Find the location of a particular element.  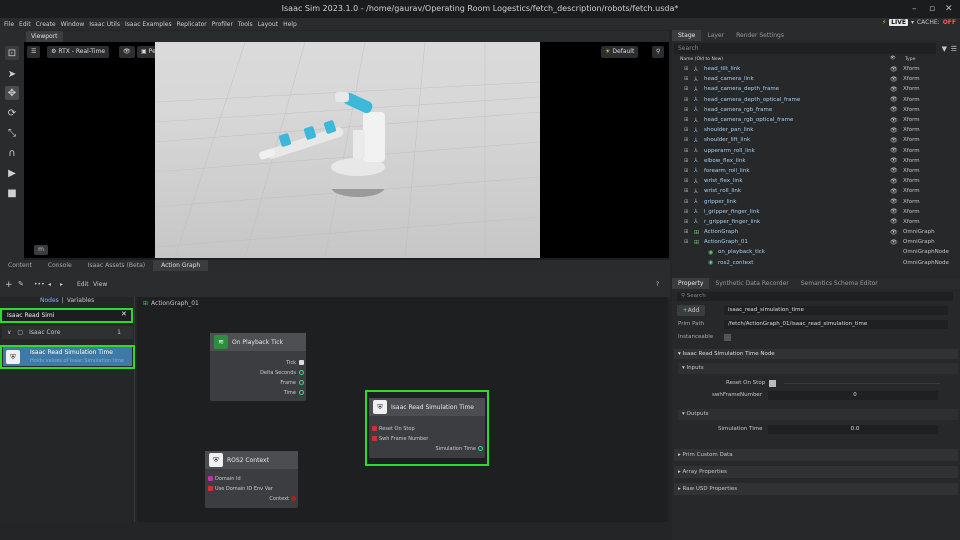

live-badge: LIVE is located at coordinates (898, 22).